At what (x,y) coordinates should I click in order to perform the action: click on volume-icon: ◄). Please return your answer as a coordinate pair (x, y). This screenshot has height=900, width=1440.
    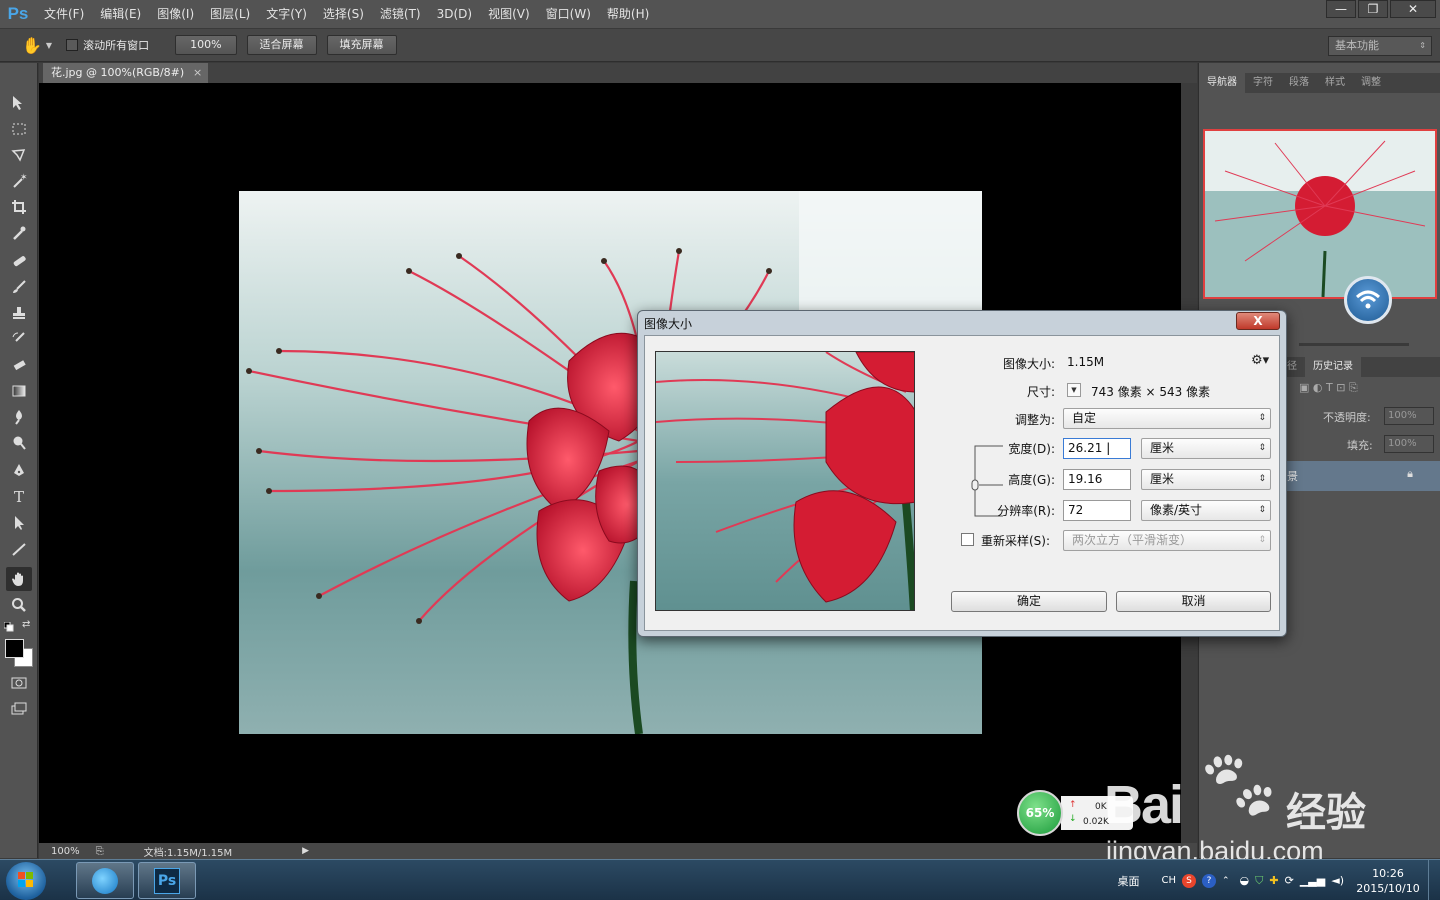
    Looking at the image, I should click on (1337, 880).